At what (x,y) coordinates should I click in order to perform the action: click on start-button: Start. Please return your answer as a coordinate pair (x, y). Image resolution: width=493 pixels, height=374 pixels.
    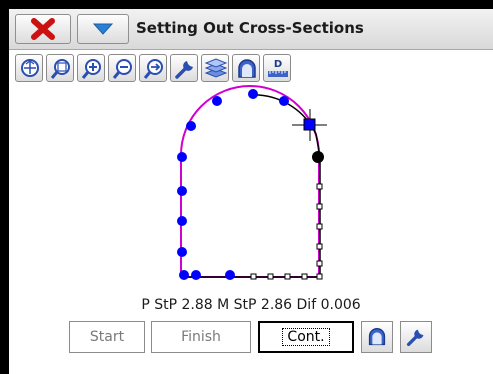
    Looking at the image, I should click on (107, 337).